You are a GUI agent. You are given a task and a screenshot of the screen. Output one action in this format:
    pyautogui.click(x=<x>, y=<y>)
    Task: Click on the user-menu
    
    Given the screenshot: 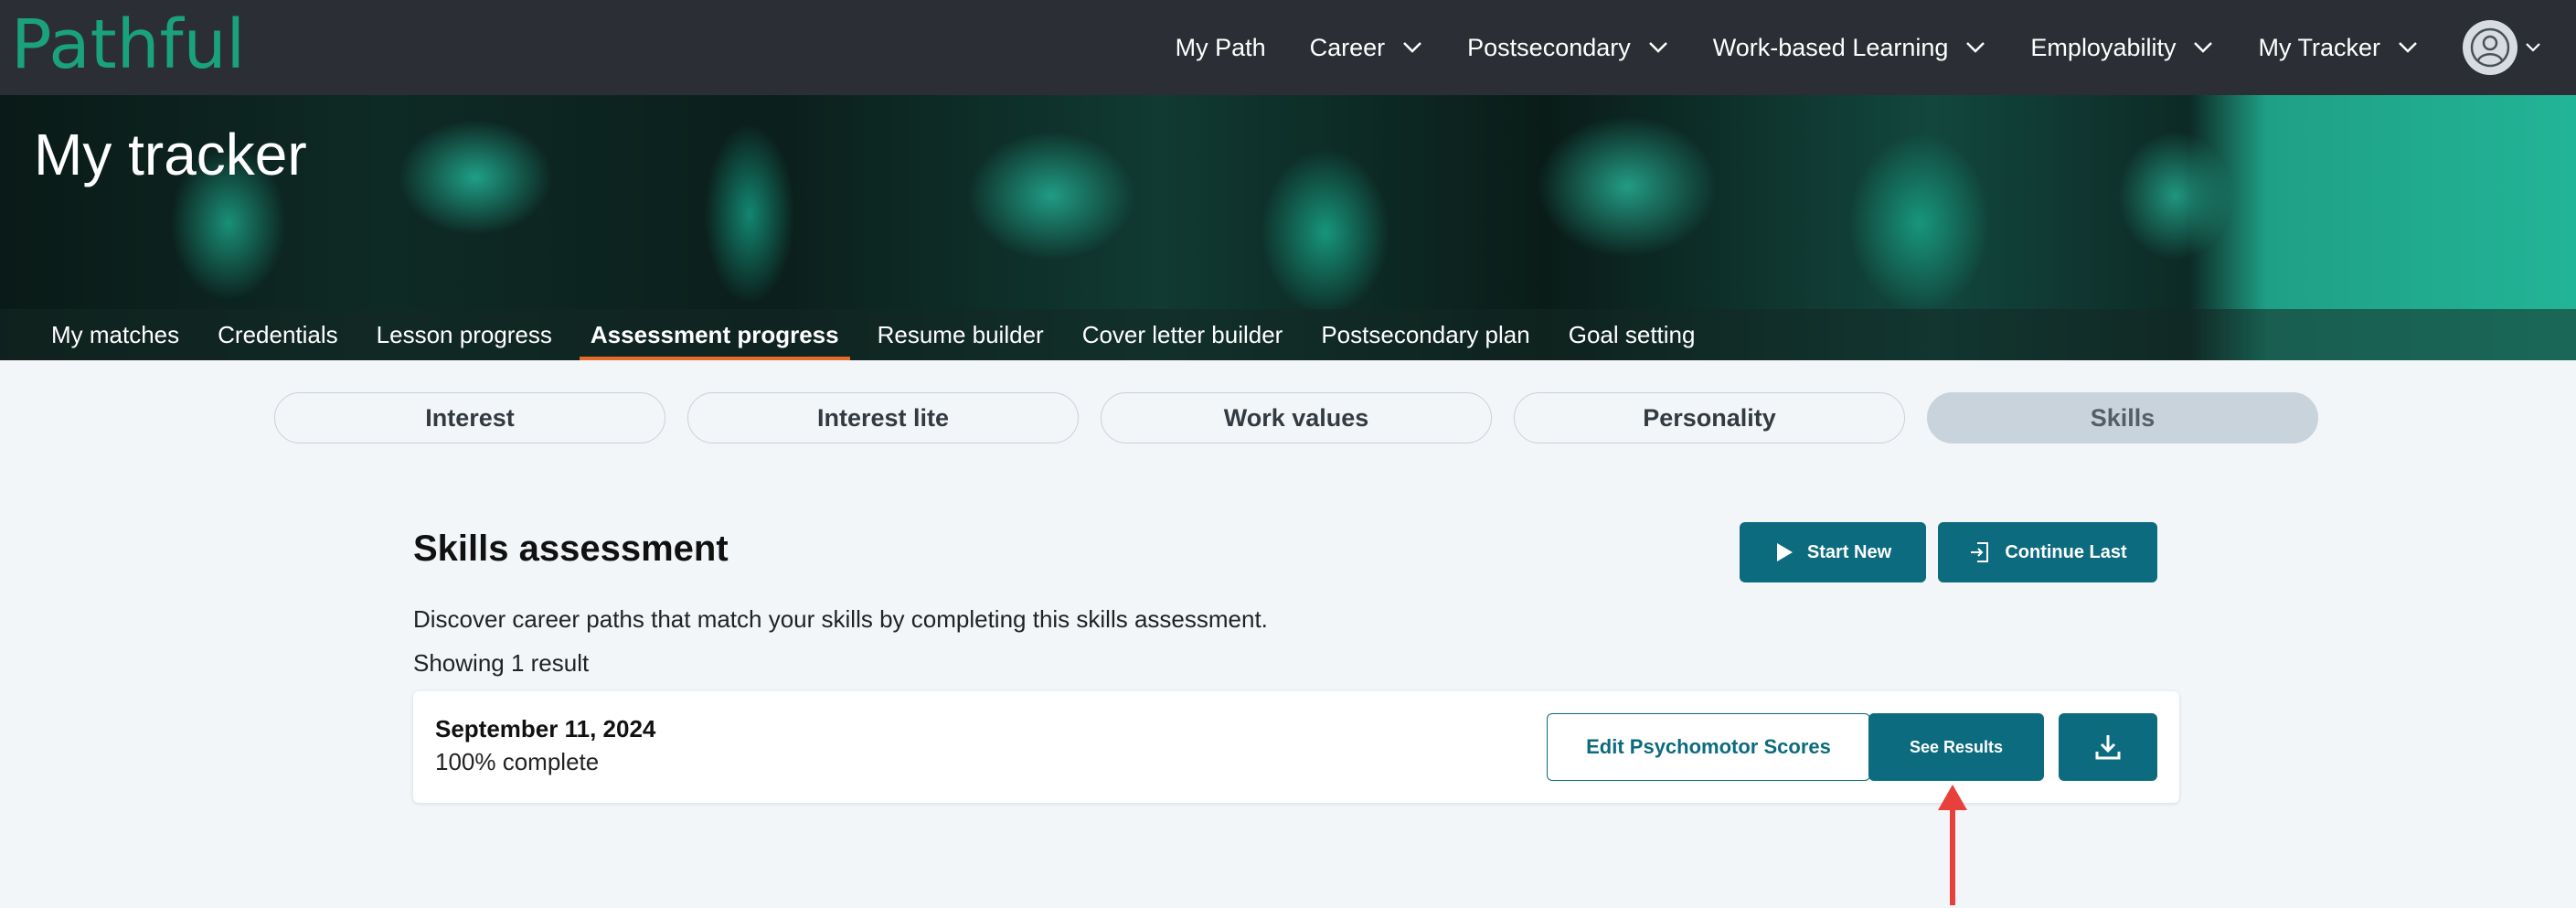 What is the action you would take?
    pyautogui.click(x=2502, y=47)
    